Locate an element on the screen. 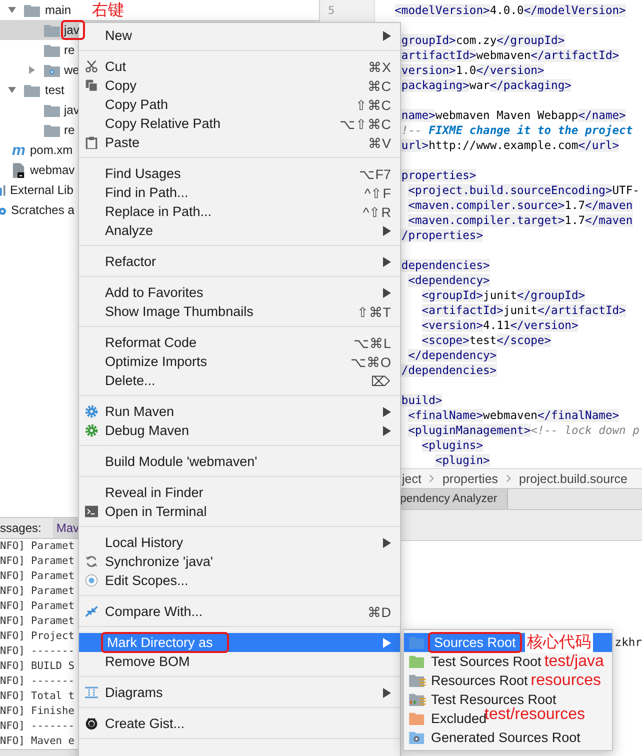  console-line: NFO] Maven e is located at coordinates (37, 741).